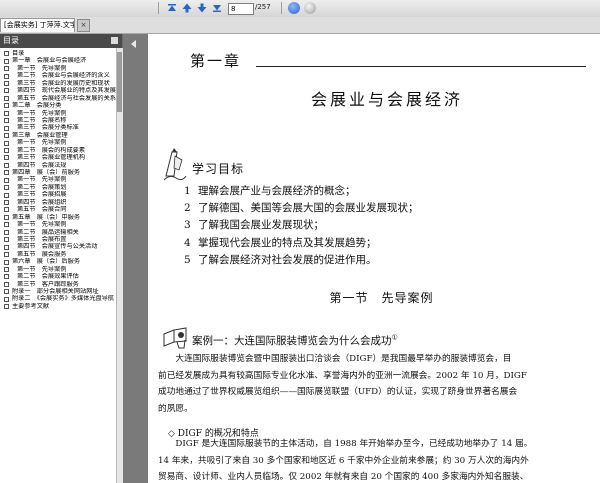 This screenshot has width=600, height=483. What do you see at coordinates (58, 254) in the screenshot?
I see `sidebar-item: 第五节 展会服务` at bounding box center [58, 254].